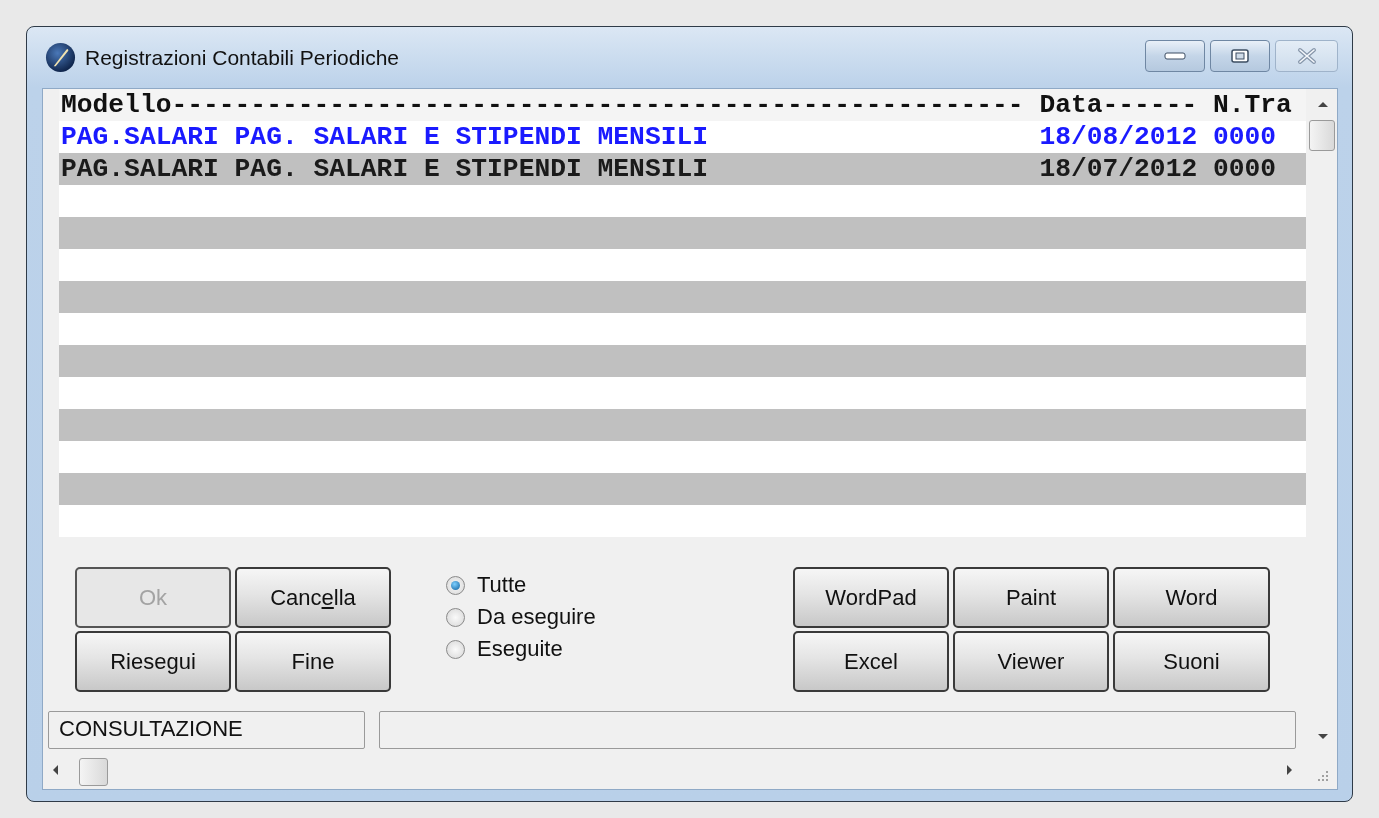  What do you see at coordinates (543, 105) in the screenshot?
I see `column-header: Modello------------------------------------------------------` at bounding box center [543, 105].